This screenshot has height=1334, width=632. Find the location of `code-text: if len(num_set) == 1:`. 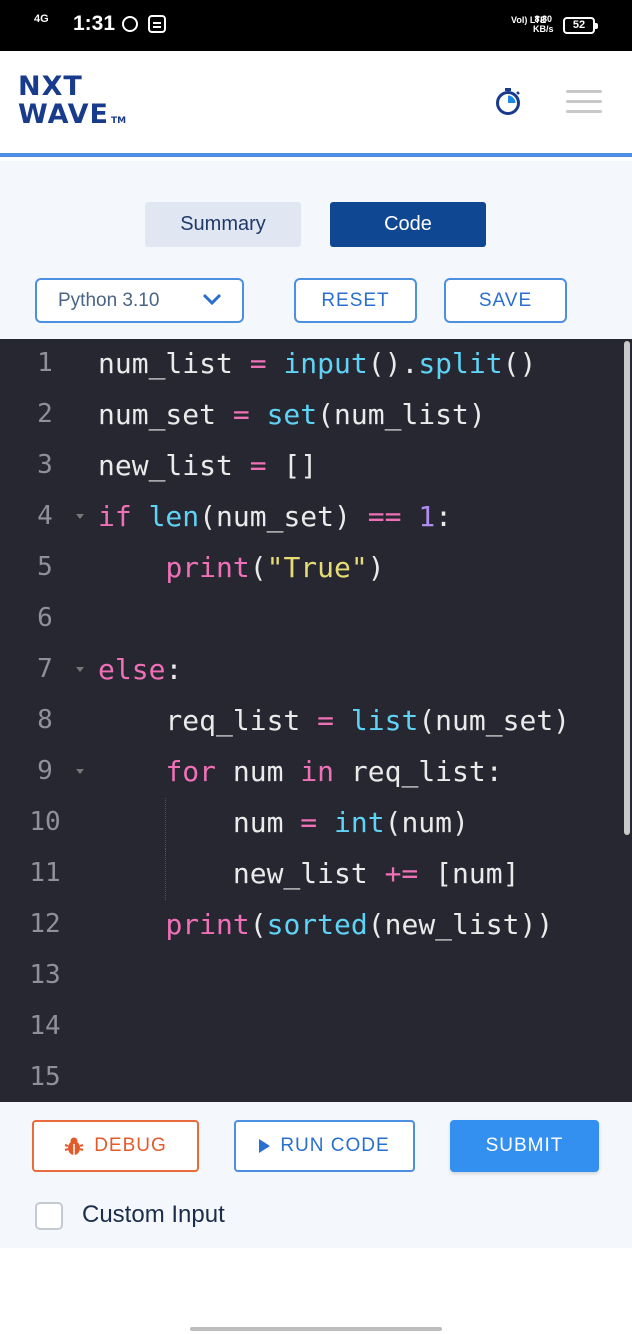

code-text: if len(num_set) == 1: is located at coordinates (275, 516).